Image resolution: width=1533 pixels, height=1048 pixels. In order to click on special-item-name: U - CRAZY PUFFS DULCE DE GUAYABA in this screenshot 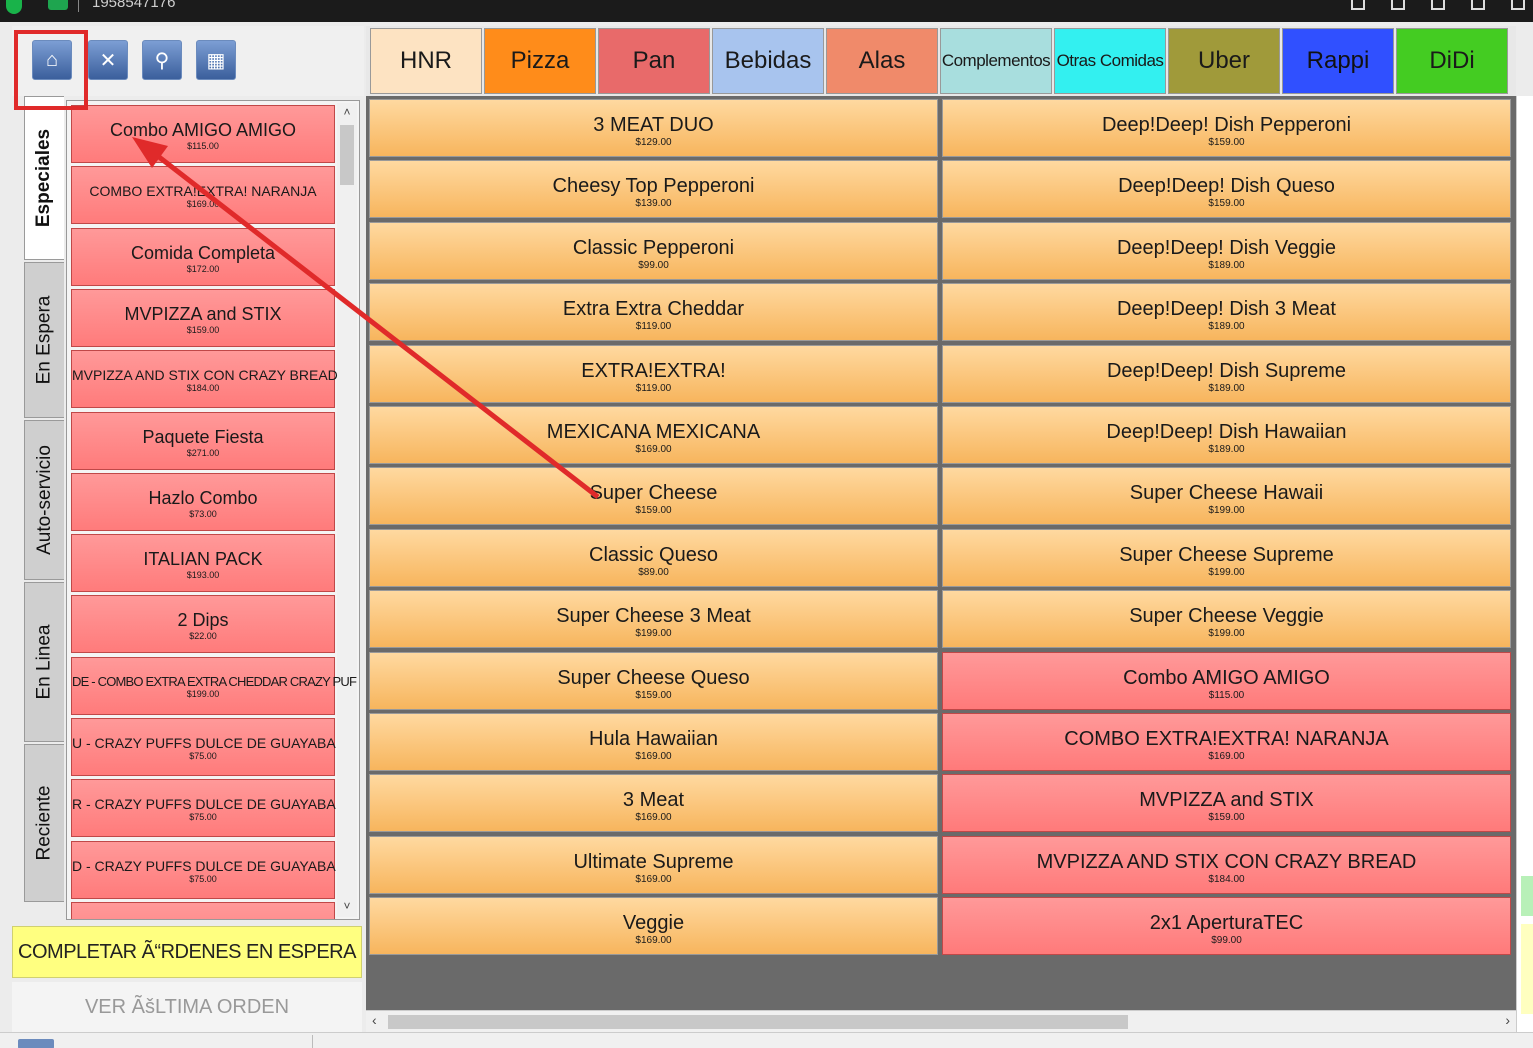, I will do `click(204, 743)`.